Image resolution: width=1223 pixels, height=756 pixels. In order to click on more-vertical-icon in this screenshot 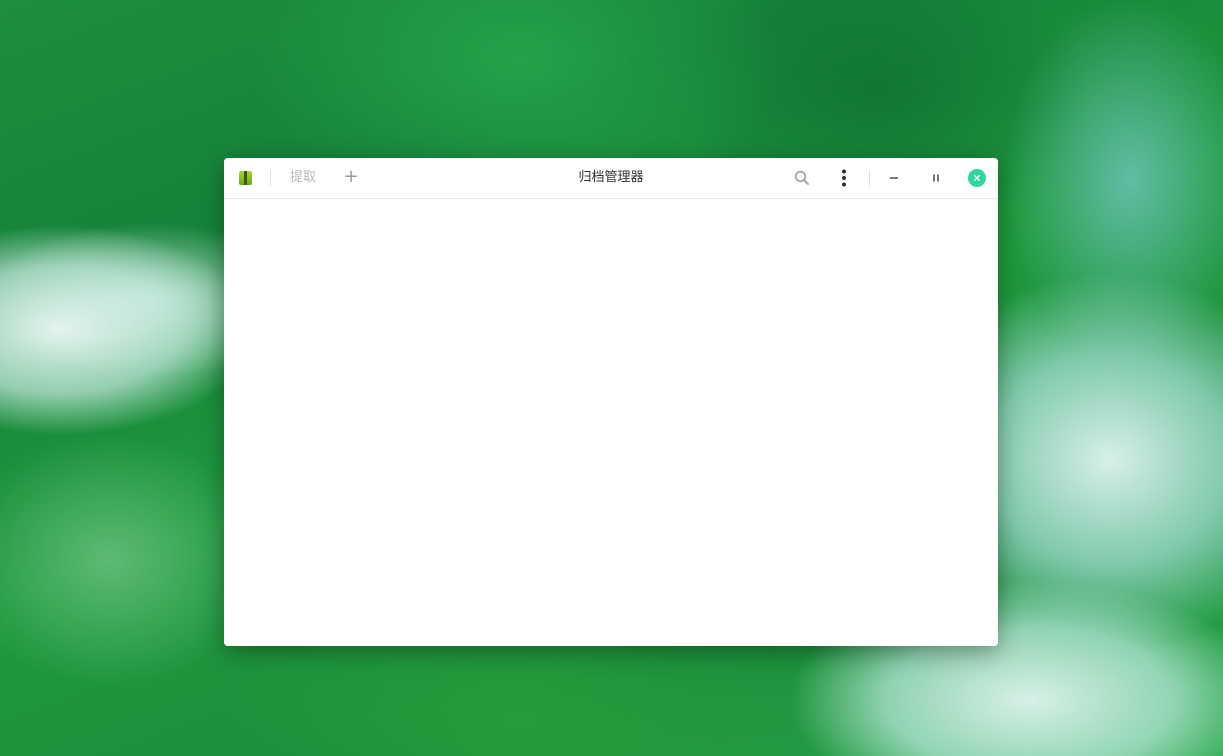, I will do `click(844, 178)`.